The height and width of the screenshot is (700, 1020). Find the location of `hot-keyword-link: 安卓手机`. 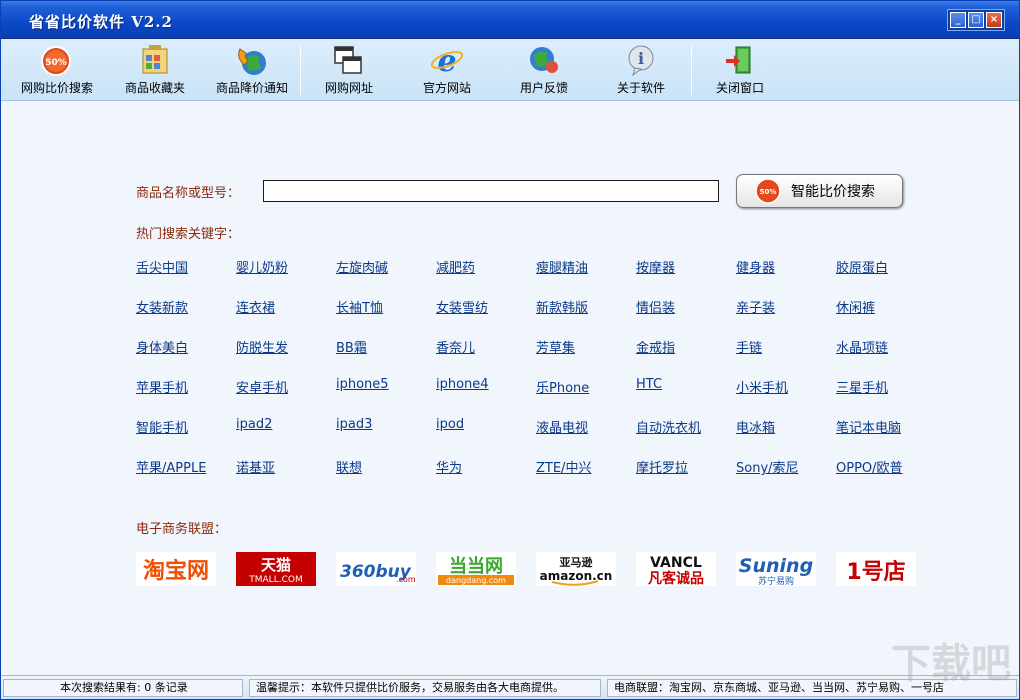

hot-keyword-link: 安卓手机 is located at coordinates (262, 386).